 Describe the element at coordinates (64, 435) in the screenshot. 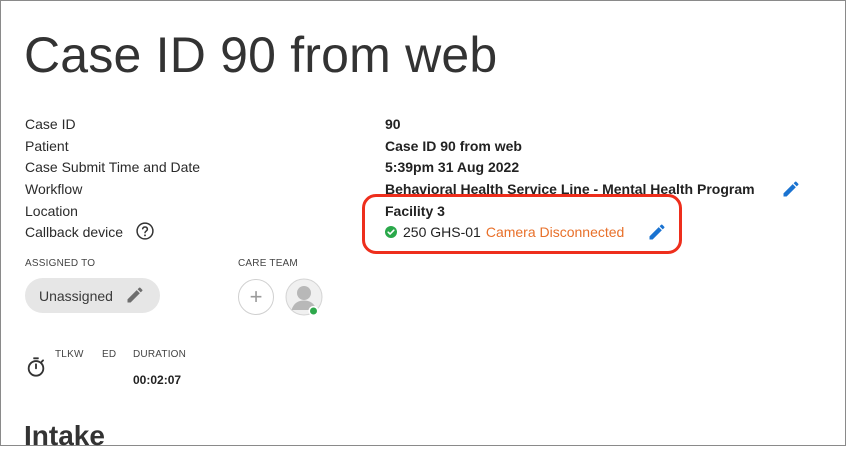

I see `intake-section-title: Intake` at that location.